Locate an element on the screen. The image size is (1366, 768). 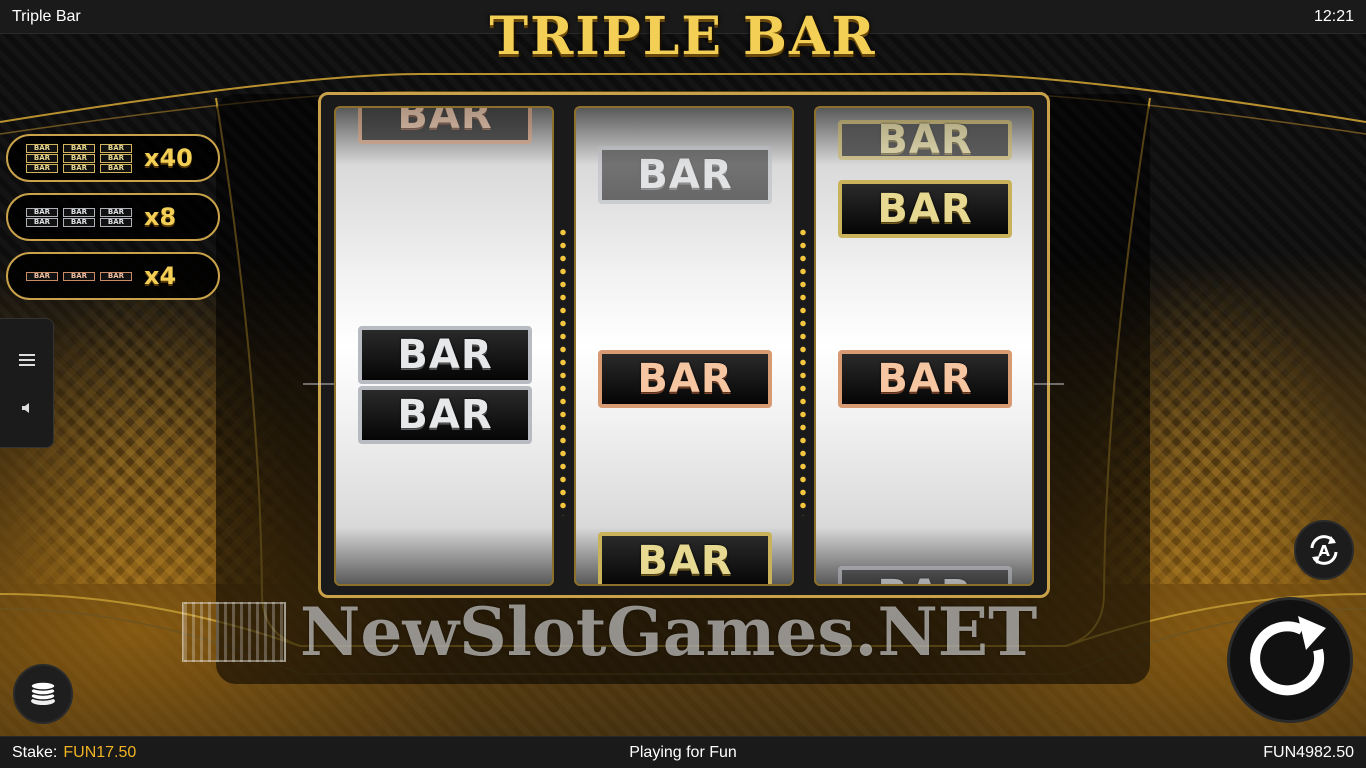
coins-icon is located at coordinates (43, 693).